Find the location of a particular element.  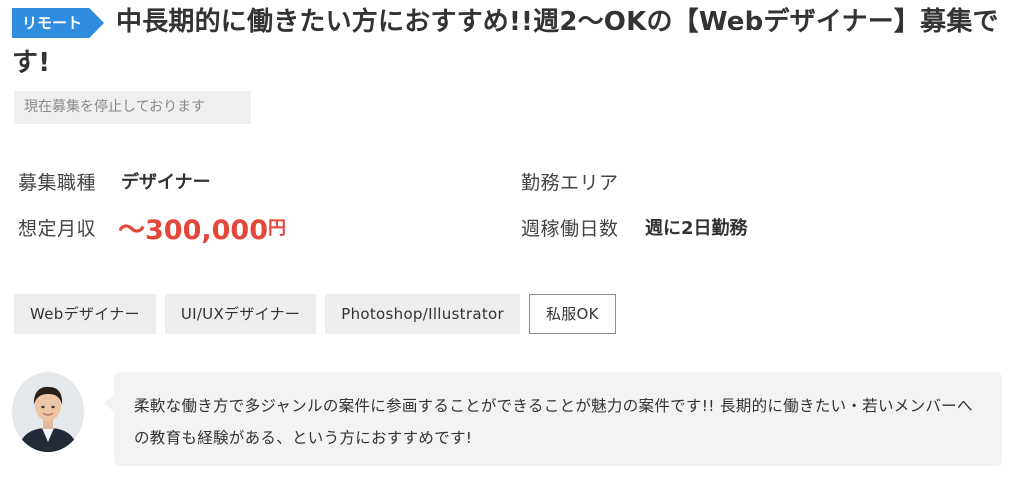

workdays-label: 週稼働日数 is located at coordinates (570, 228).